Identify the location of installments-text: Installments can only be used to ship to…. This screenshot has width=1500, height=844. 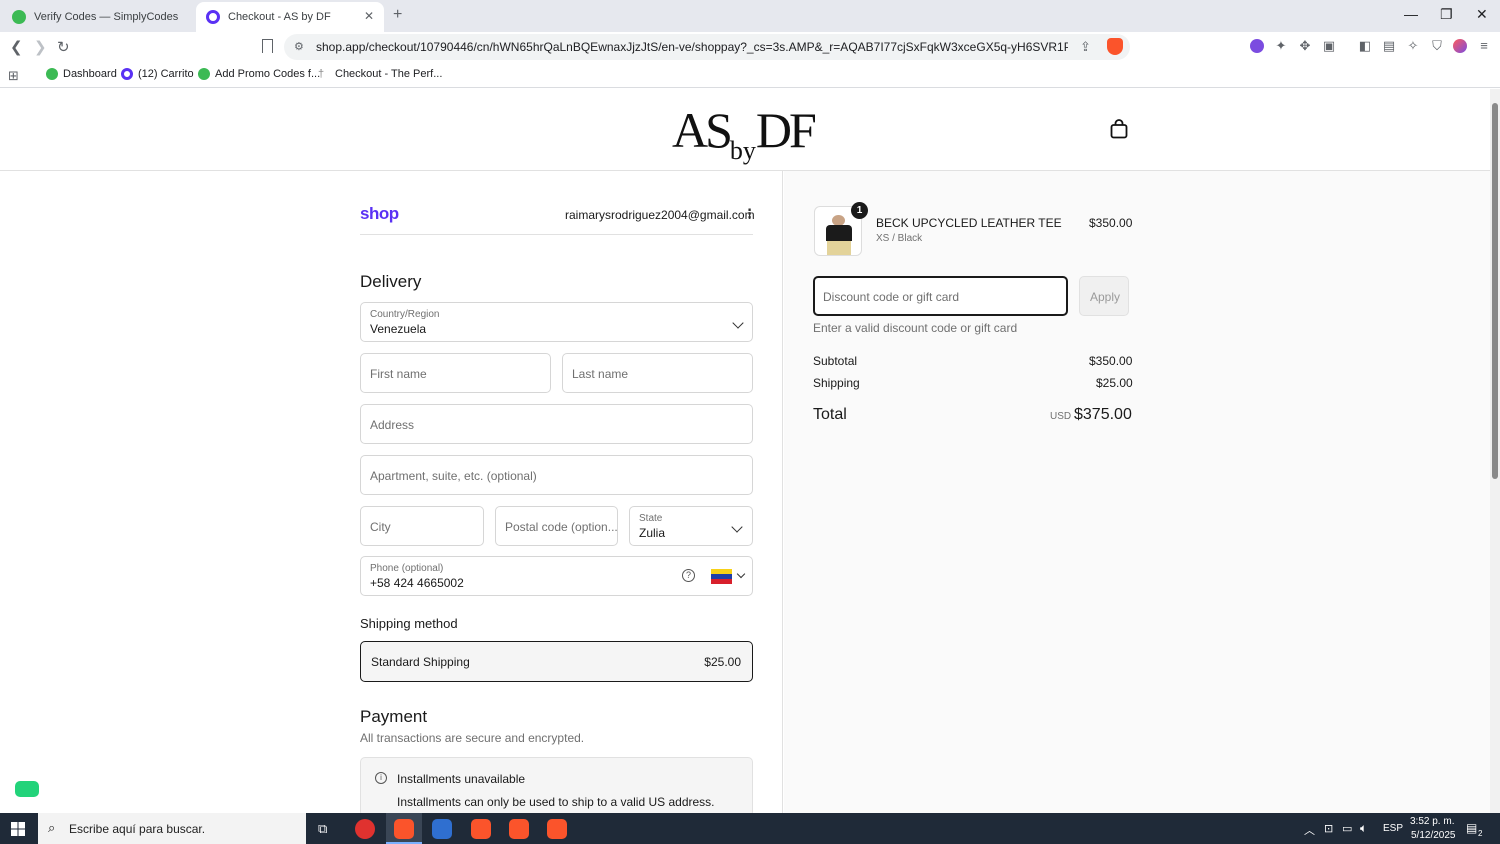
(556, 802).